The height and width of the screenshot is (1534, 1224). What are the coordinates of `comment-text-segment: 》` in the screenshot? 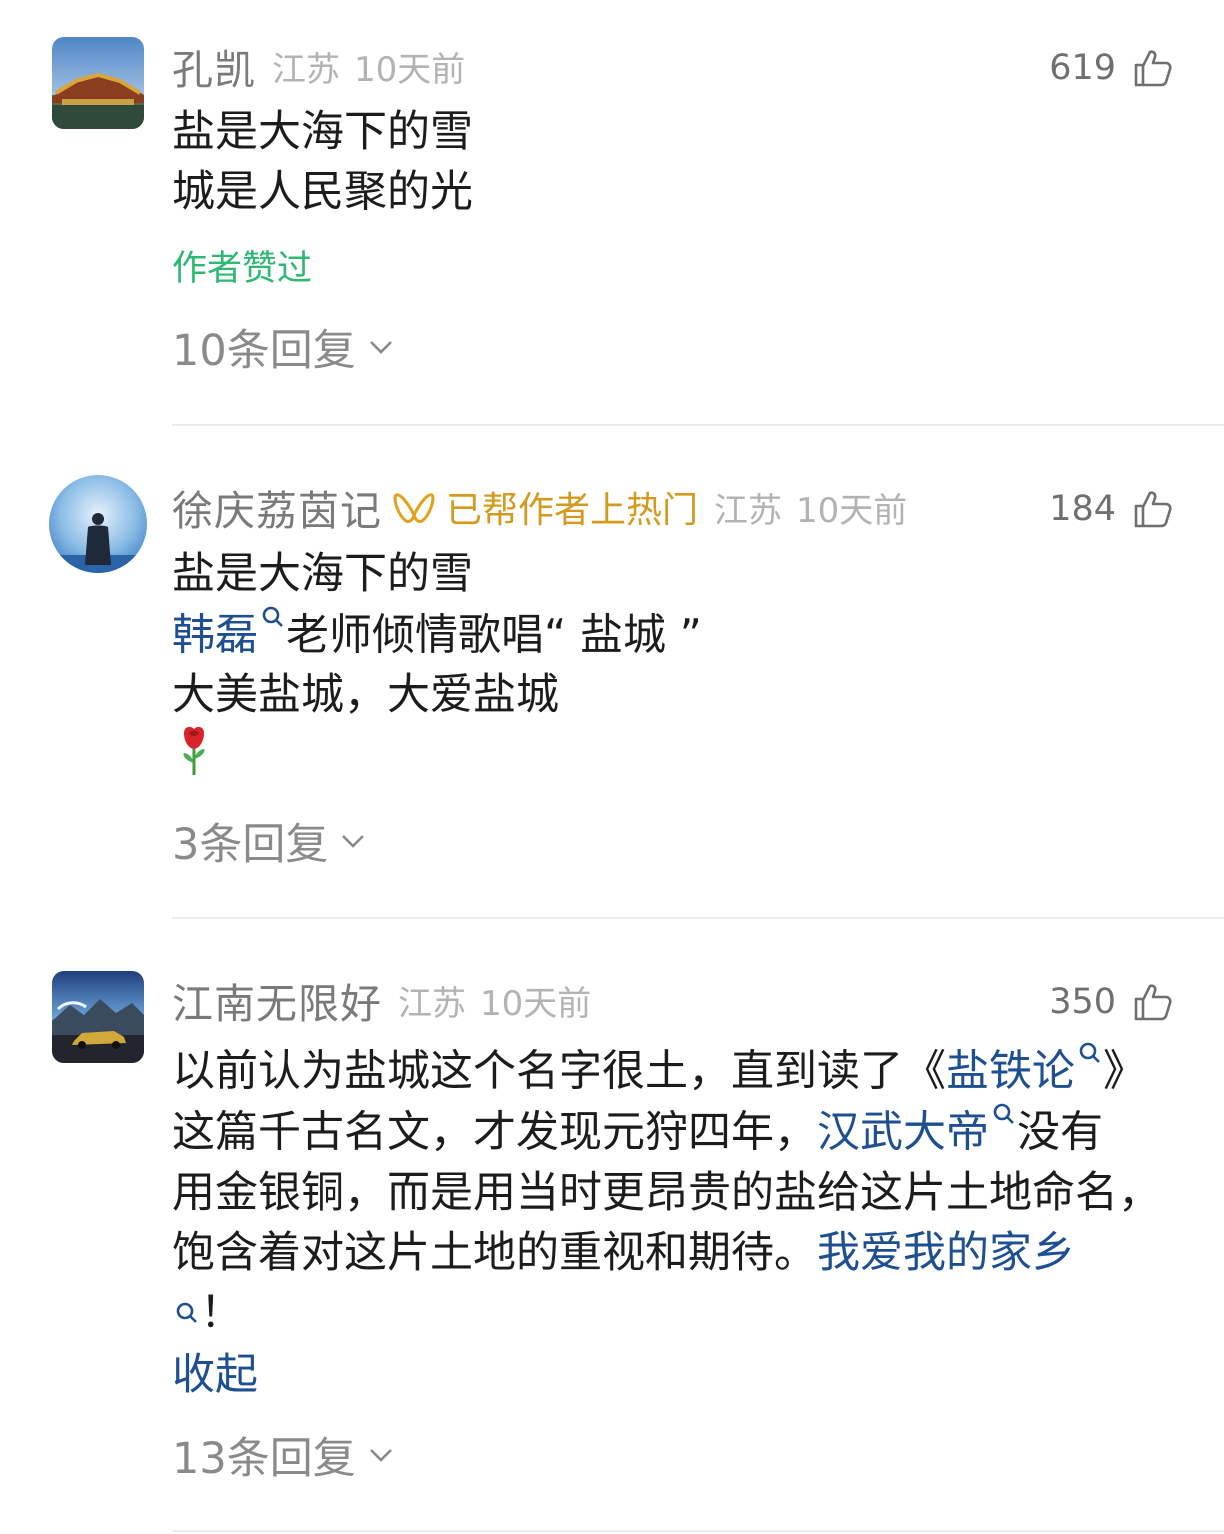 It's located at (1124, 1071).